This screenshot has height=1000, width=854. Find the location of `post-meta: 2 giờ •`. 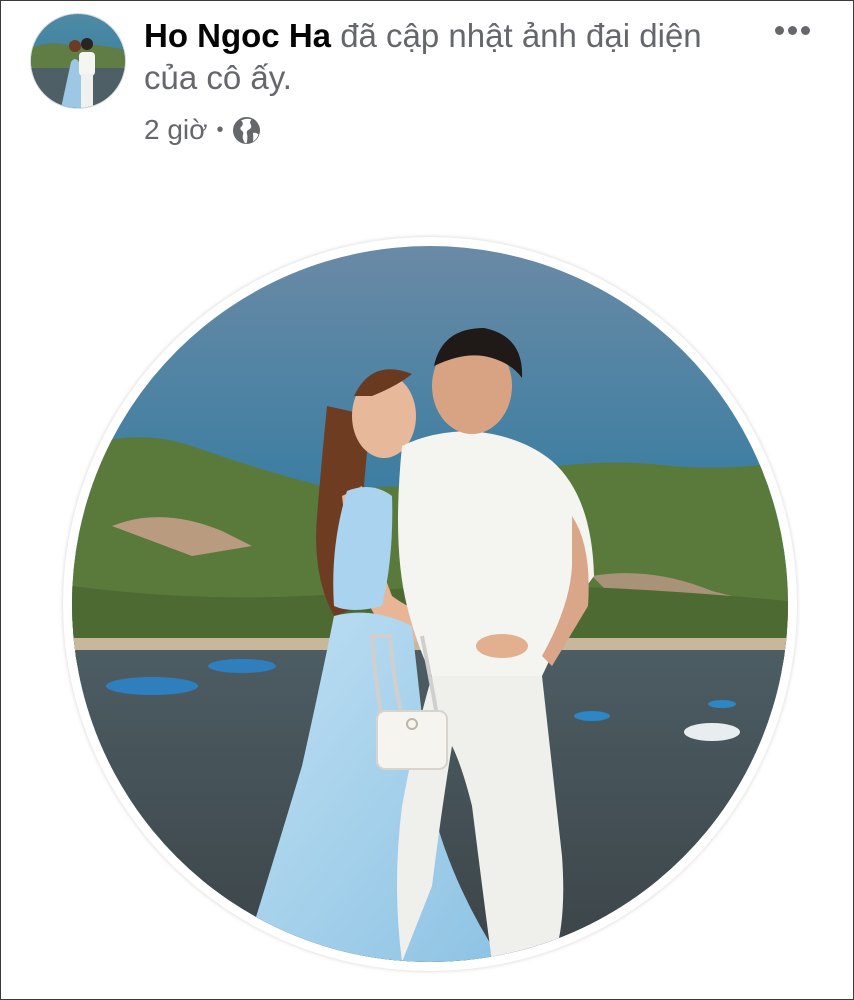

post-meta: 2 giờ • is located at coordinates (202, 130).